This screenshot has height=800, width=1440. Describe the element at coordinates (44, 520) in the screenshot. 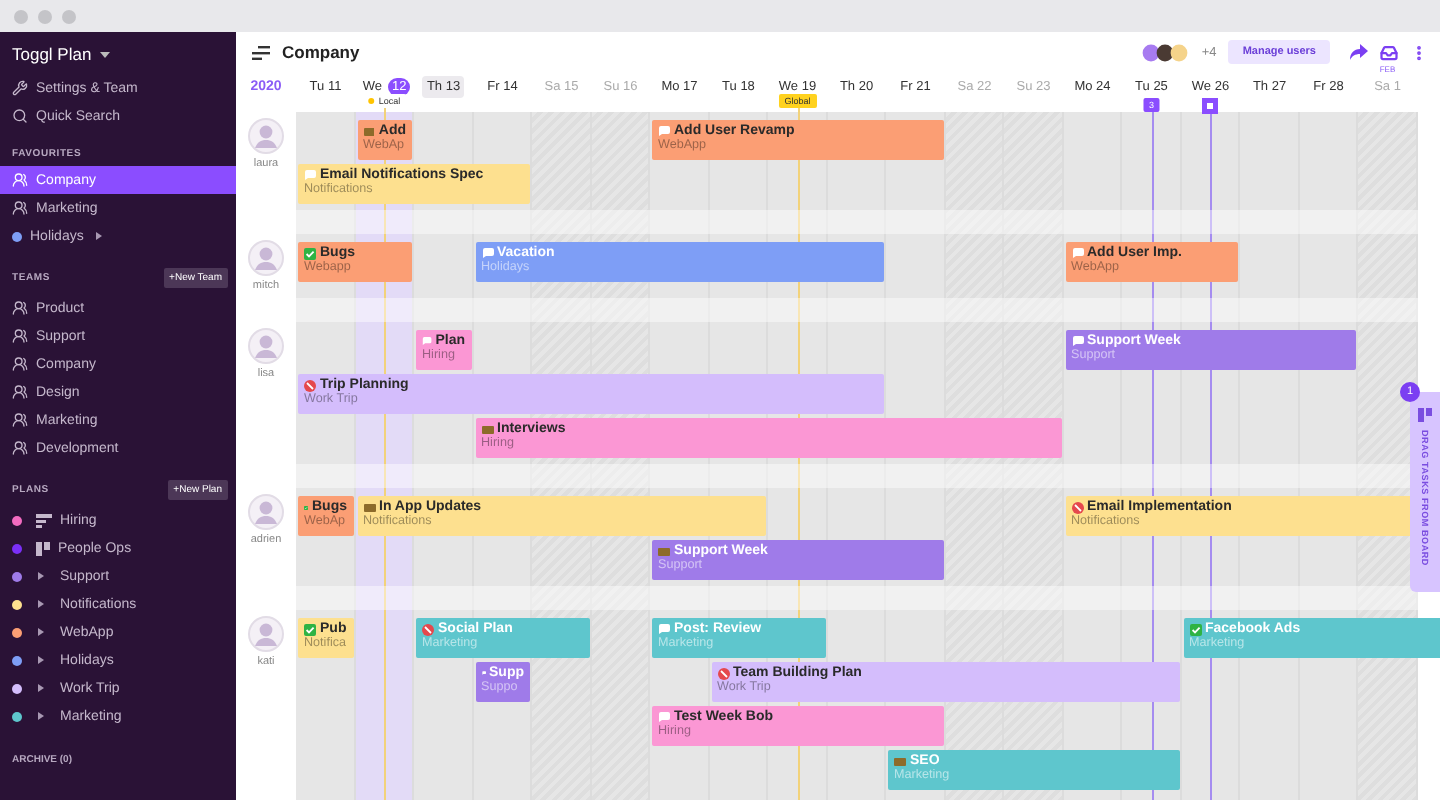

I see `list-icon` at that location.